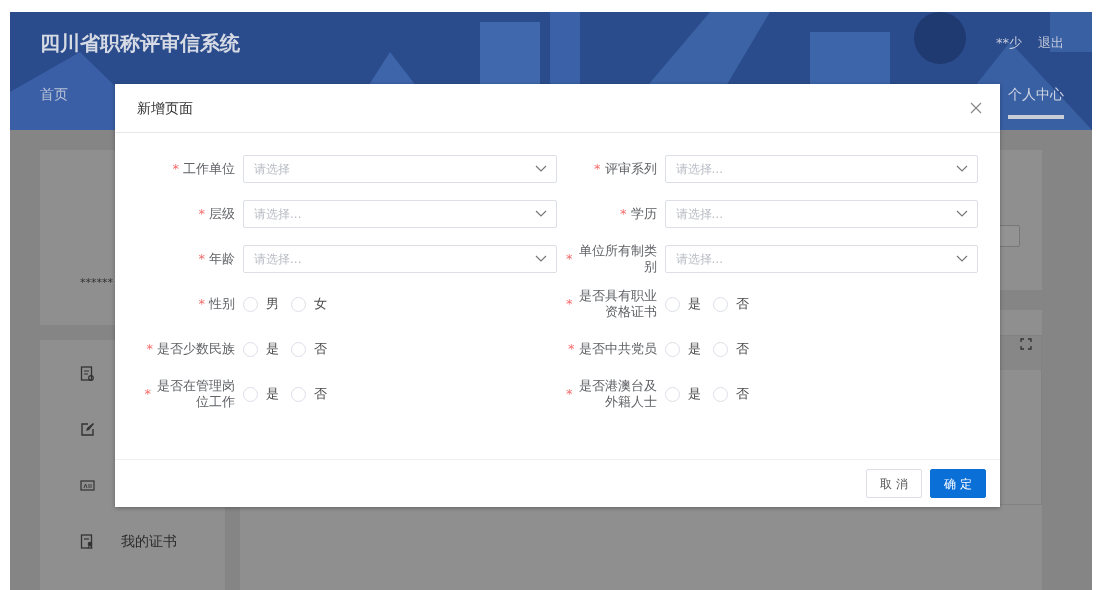 The height and width of the screenshot is (590, 1105). I want to click on logout-link: 退出, so click(1051, 43).